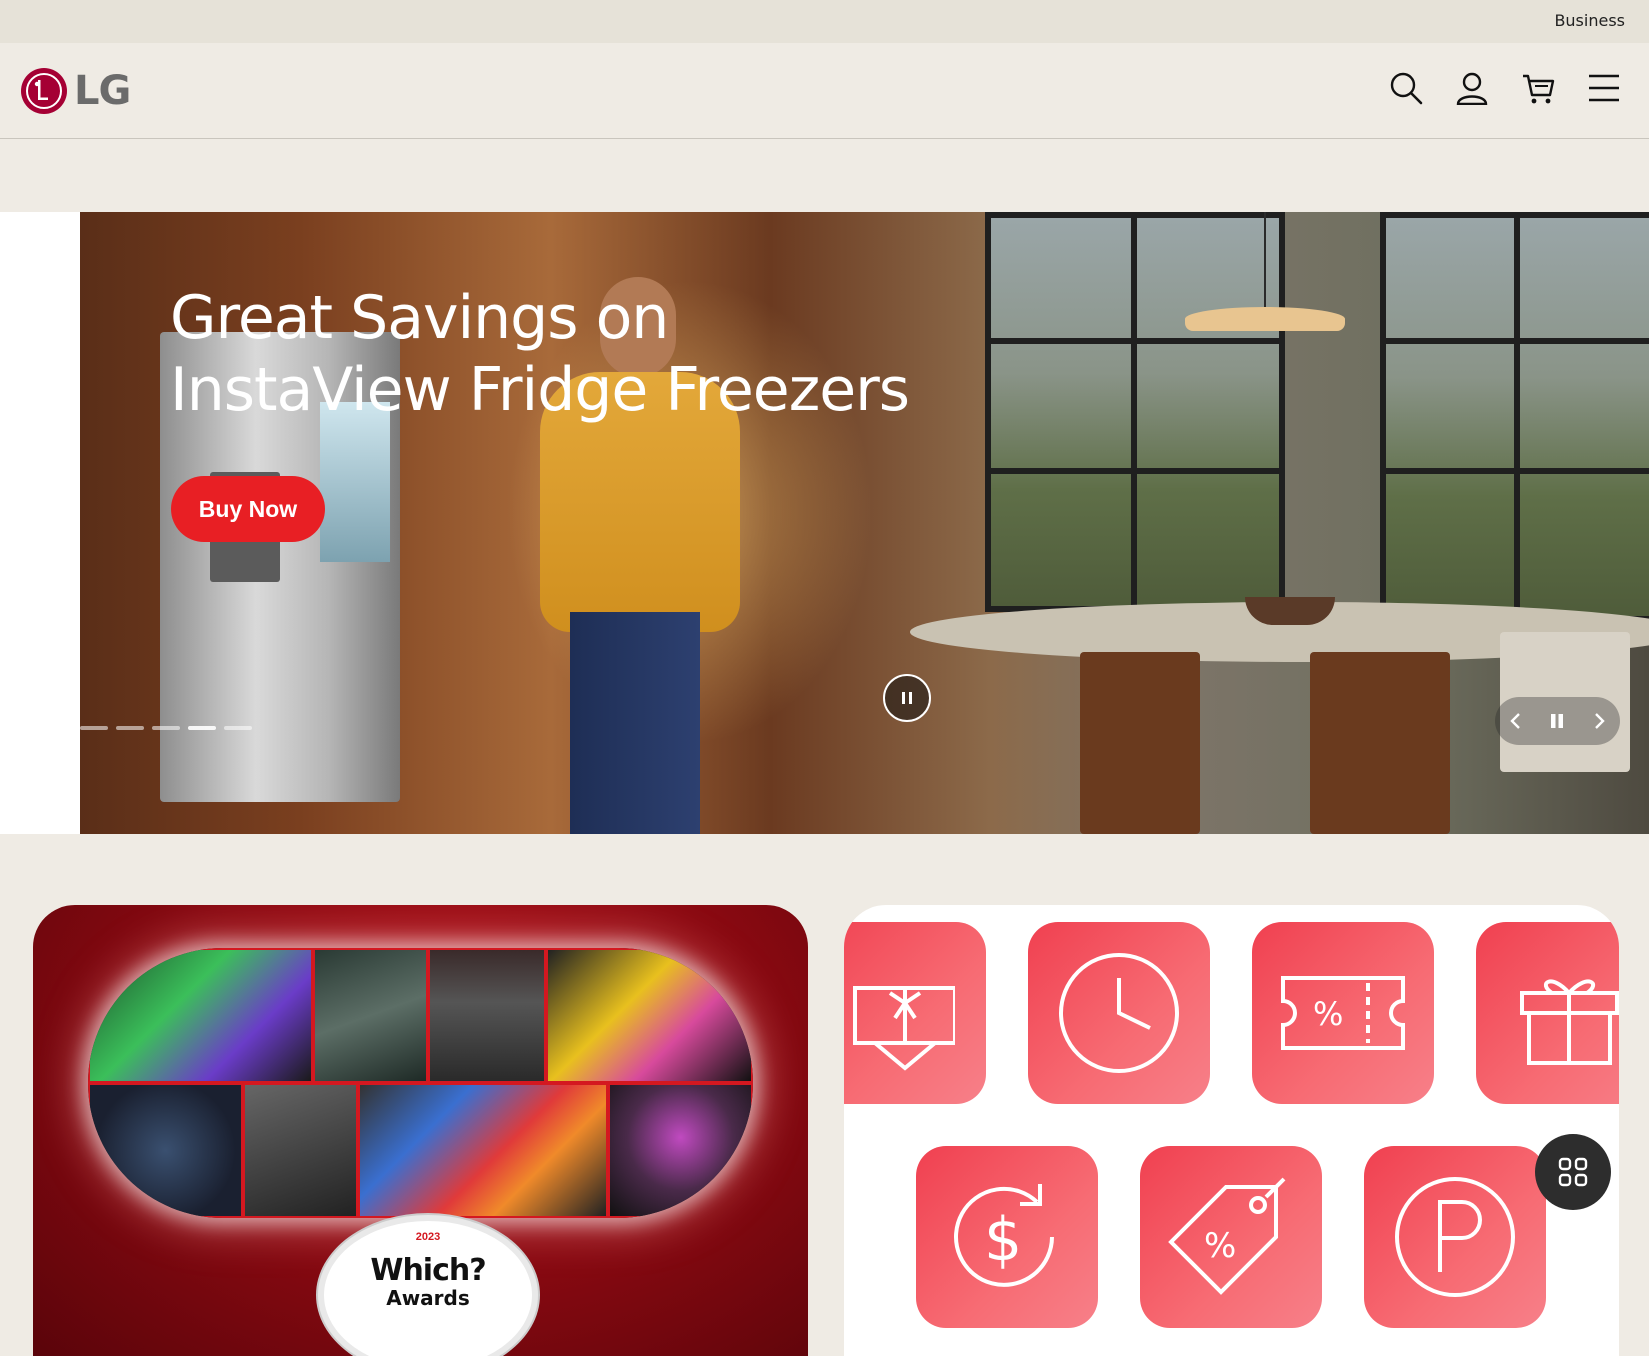 Image resolution: width=1649 pixels, height=1356 pixels. I want to click on business-link: Business, so click(1589, 20).